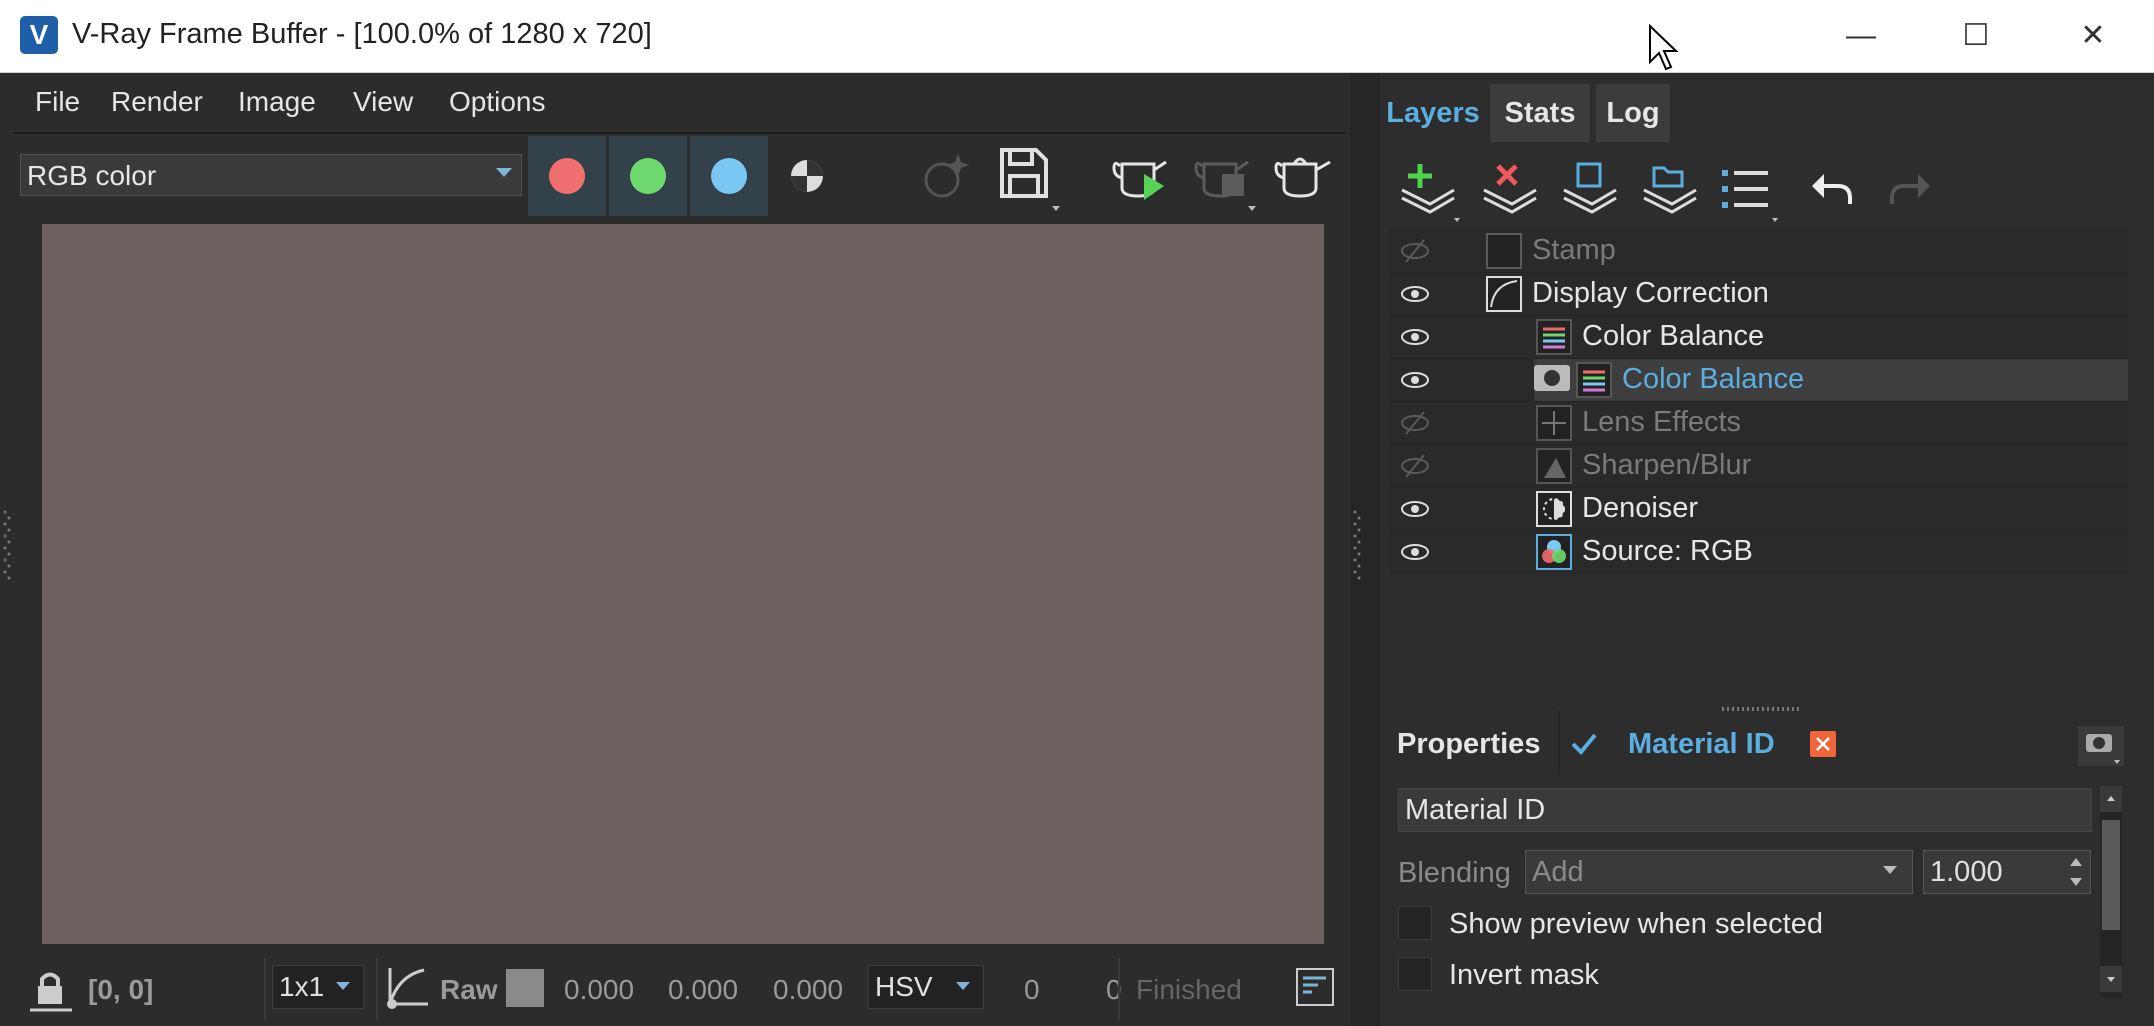 This screenshot has width=2154, height=1026. What do you see at coordinates (1759, 466) in the screenshot?
I see `layer-row: Sharpen/Blur` at bounding box center [1759, 466].